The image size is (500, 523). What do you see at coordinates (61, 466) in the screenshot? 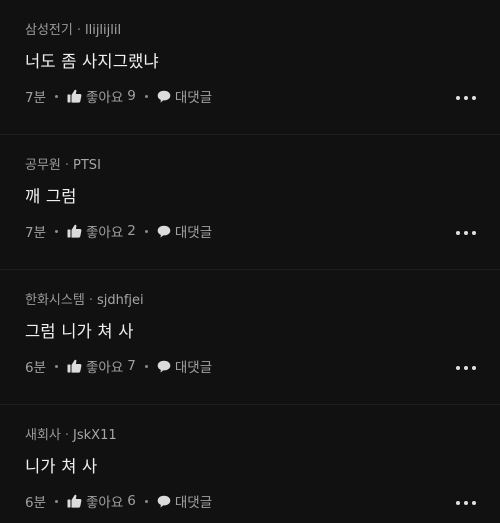
I see `comment-text: 니가 쳐 사` at bounding box center [61, 466].